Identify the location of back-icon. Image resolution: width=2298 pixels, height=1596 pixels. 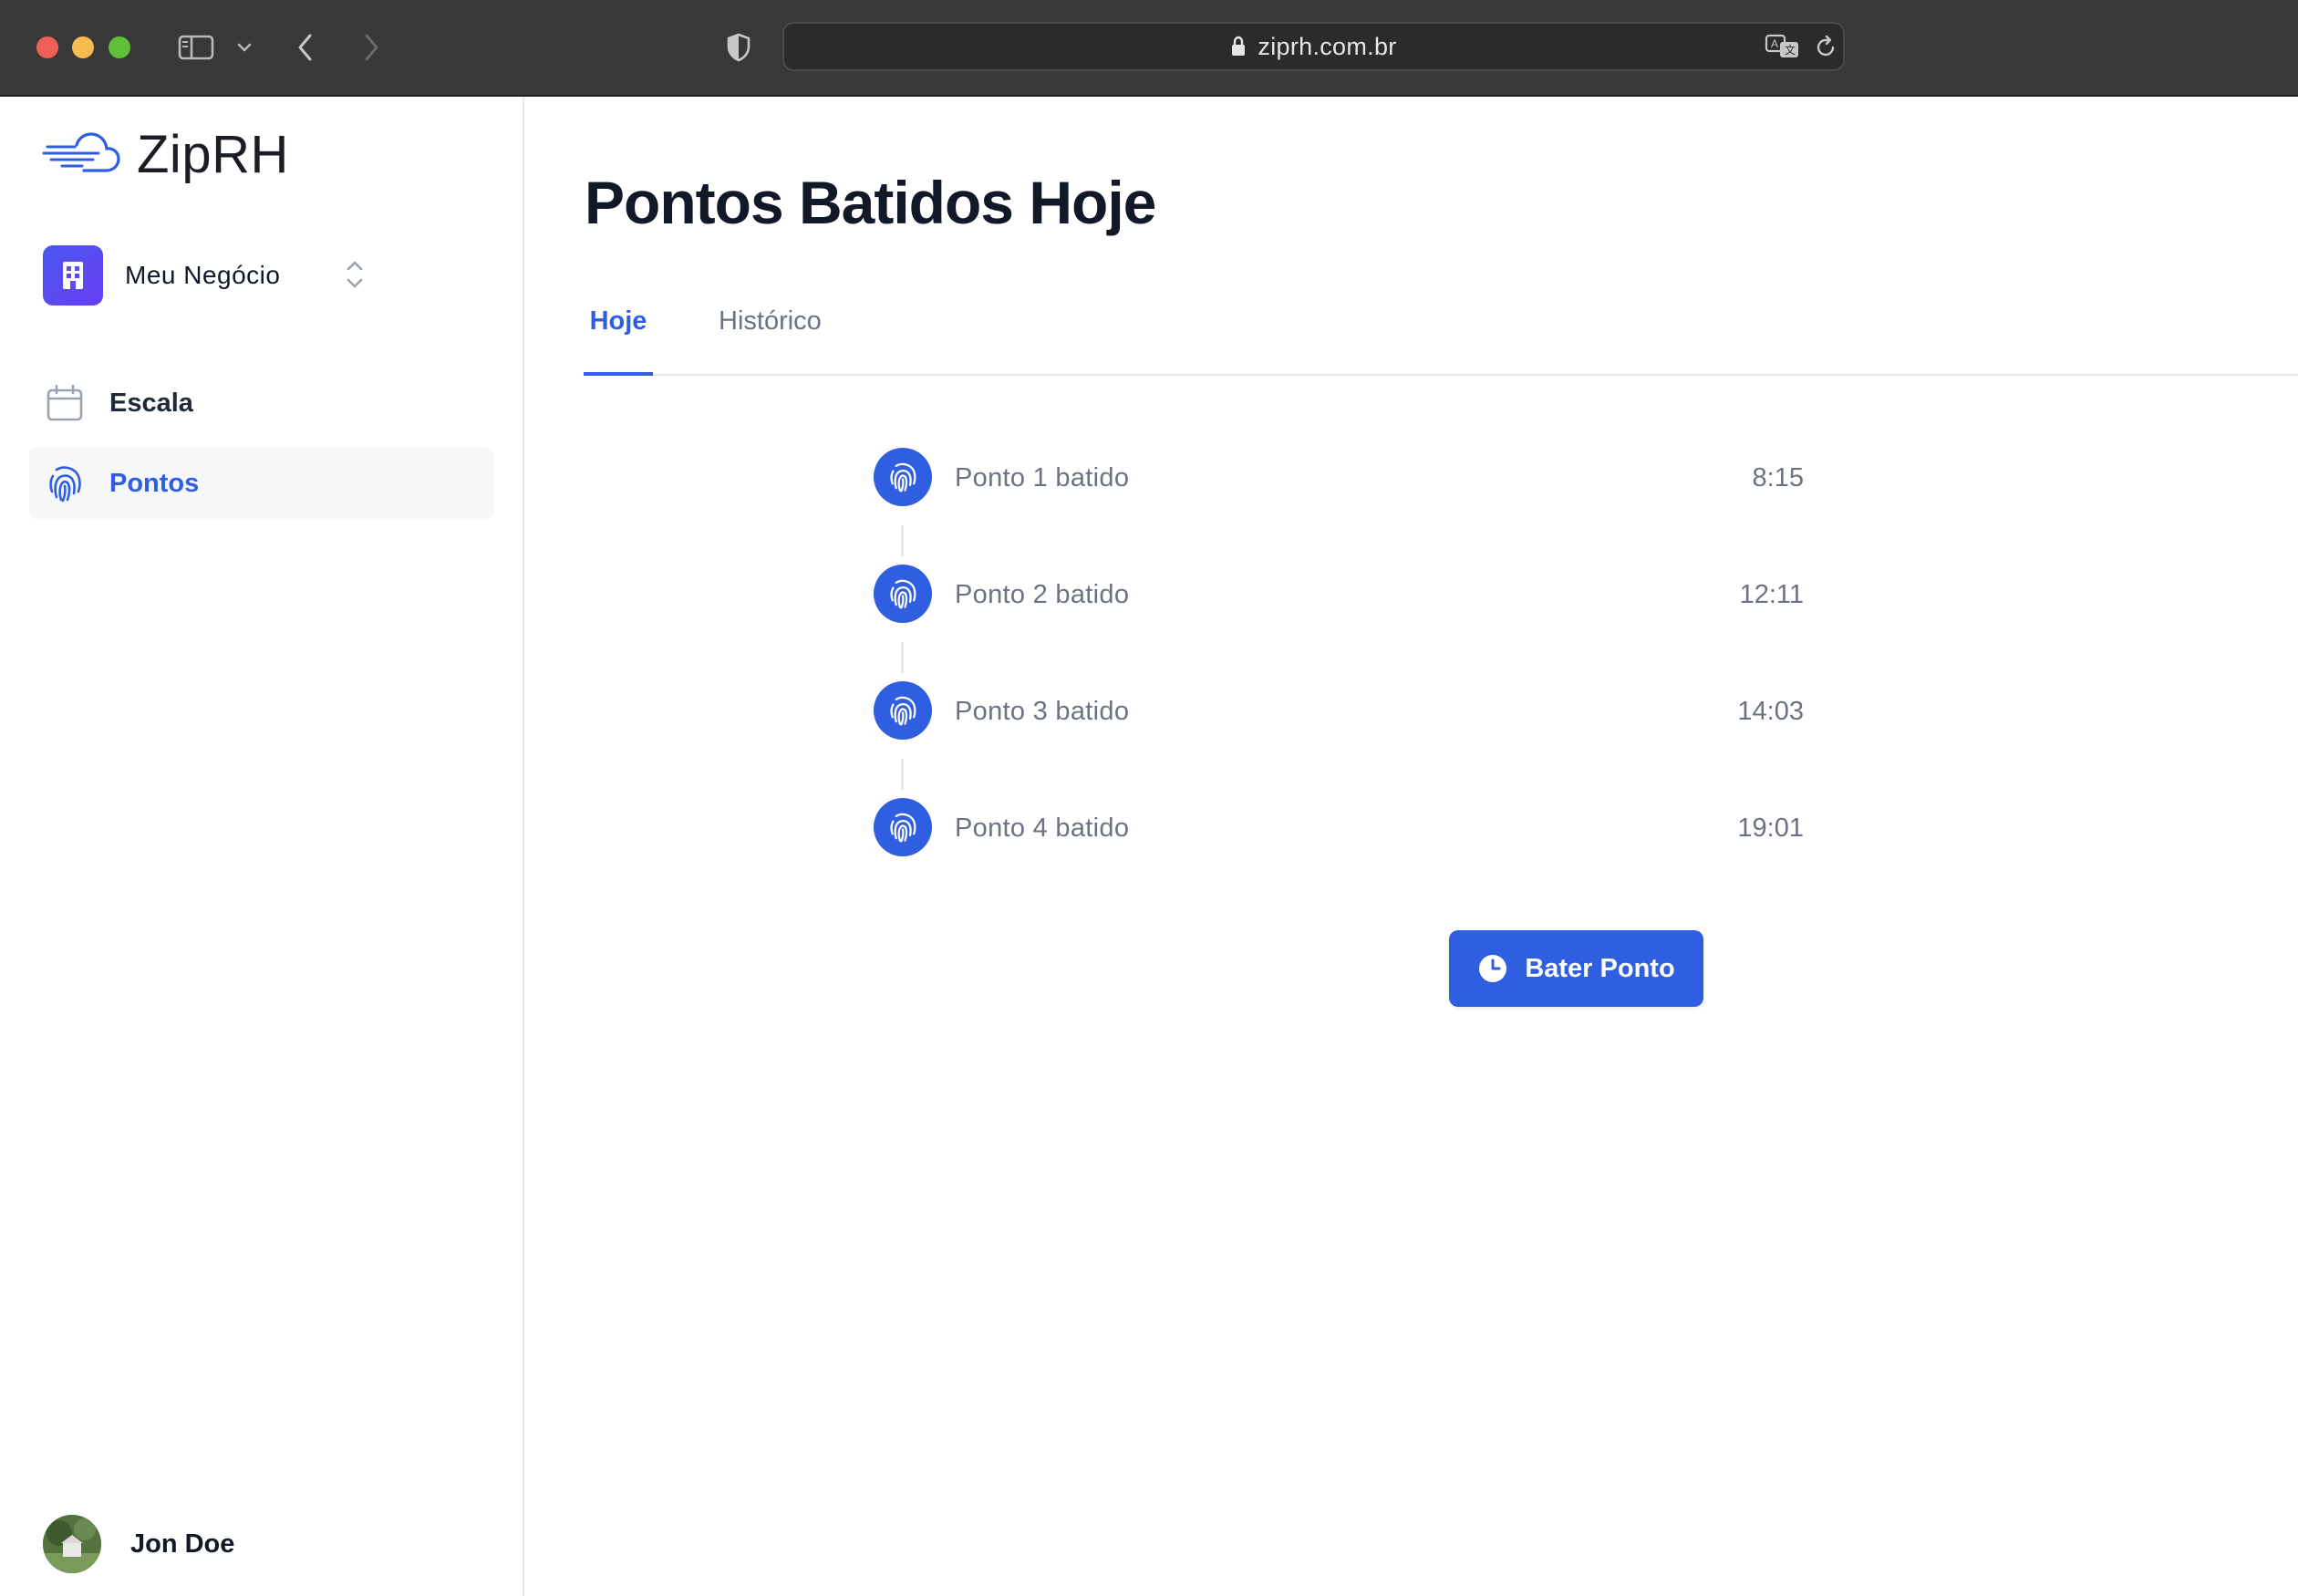
(305, 47).